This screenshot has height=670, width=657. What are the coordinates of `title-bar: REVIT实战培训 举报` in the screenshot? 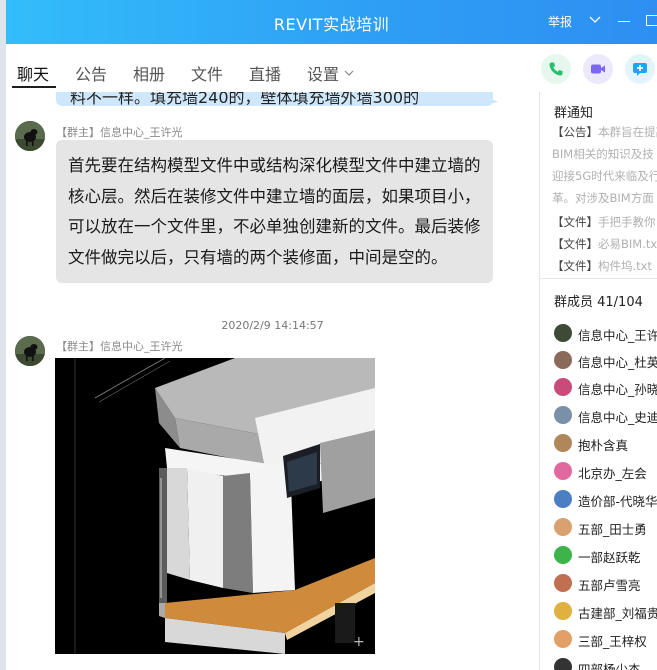 It's located at (331, 22).